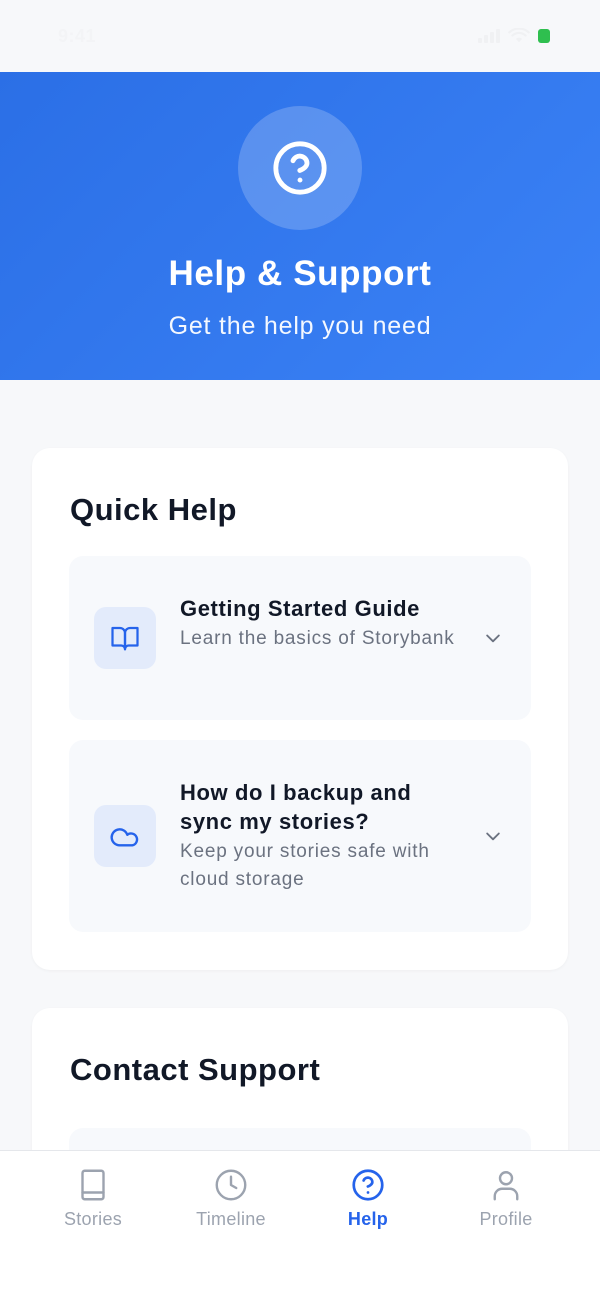 The height and width of the screenshot is (1298, 600). I want to click on tab-label: Timeline, so click(231, 1219).